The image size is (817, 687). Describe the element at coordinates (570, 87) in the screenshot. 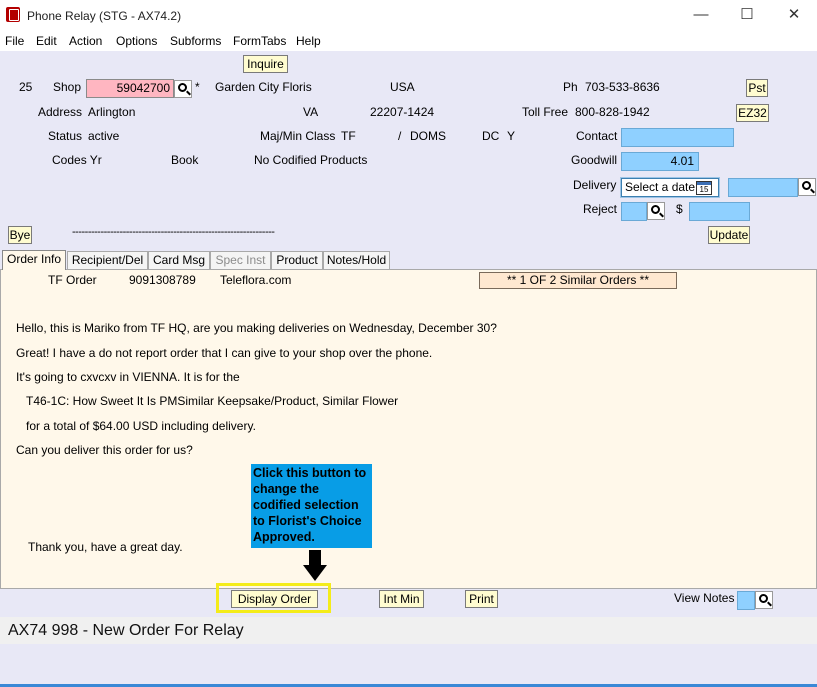

I see `phone-label: Ph` at that location.